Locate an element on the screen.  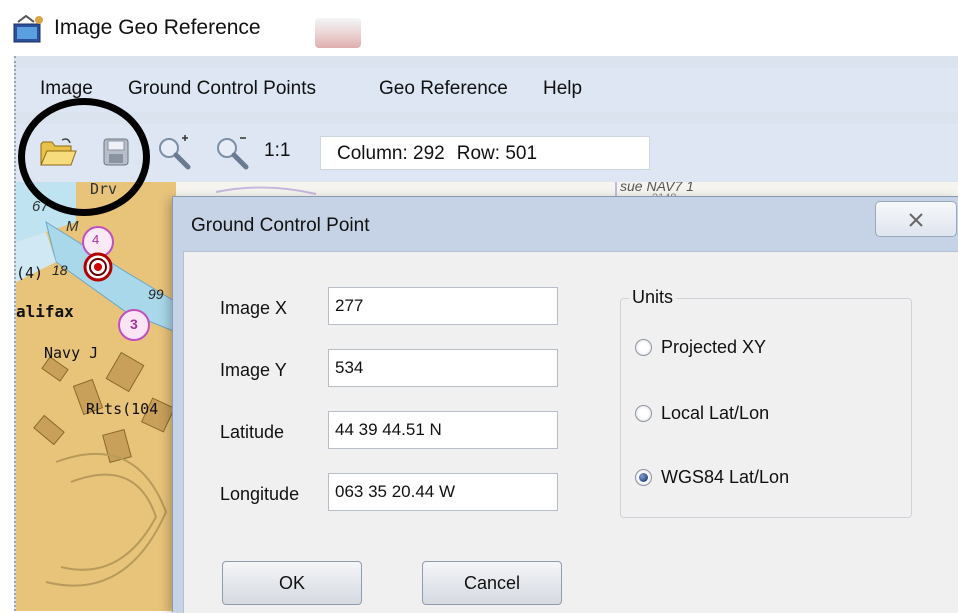
image-y-label: Image Y is located at coordinates (253, 370).